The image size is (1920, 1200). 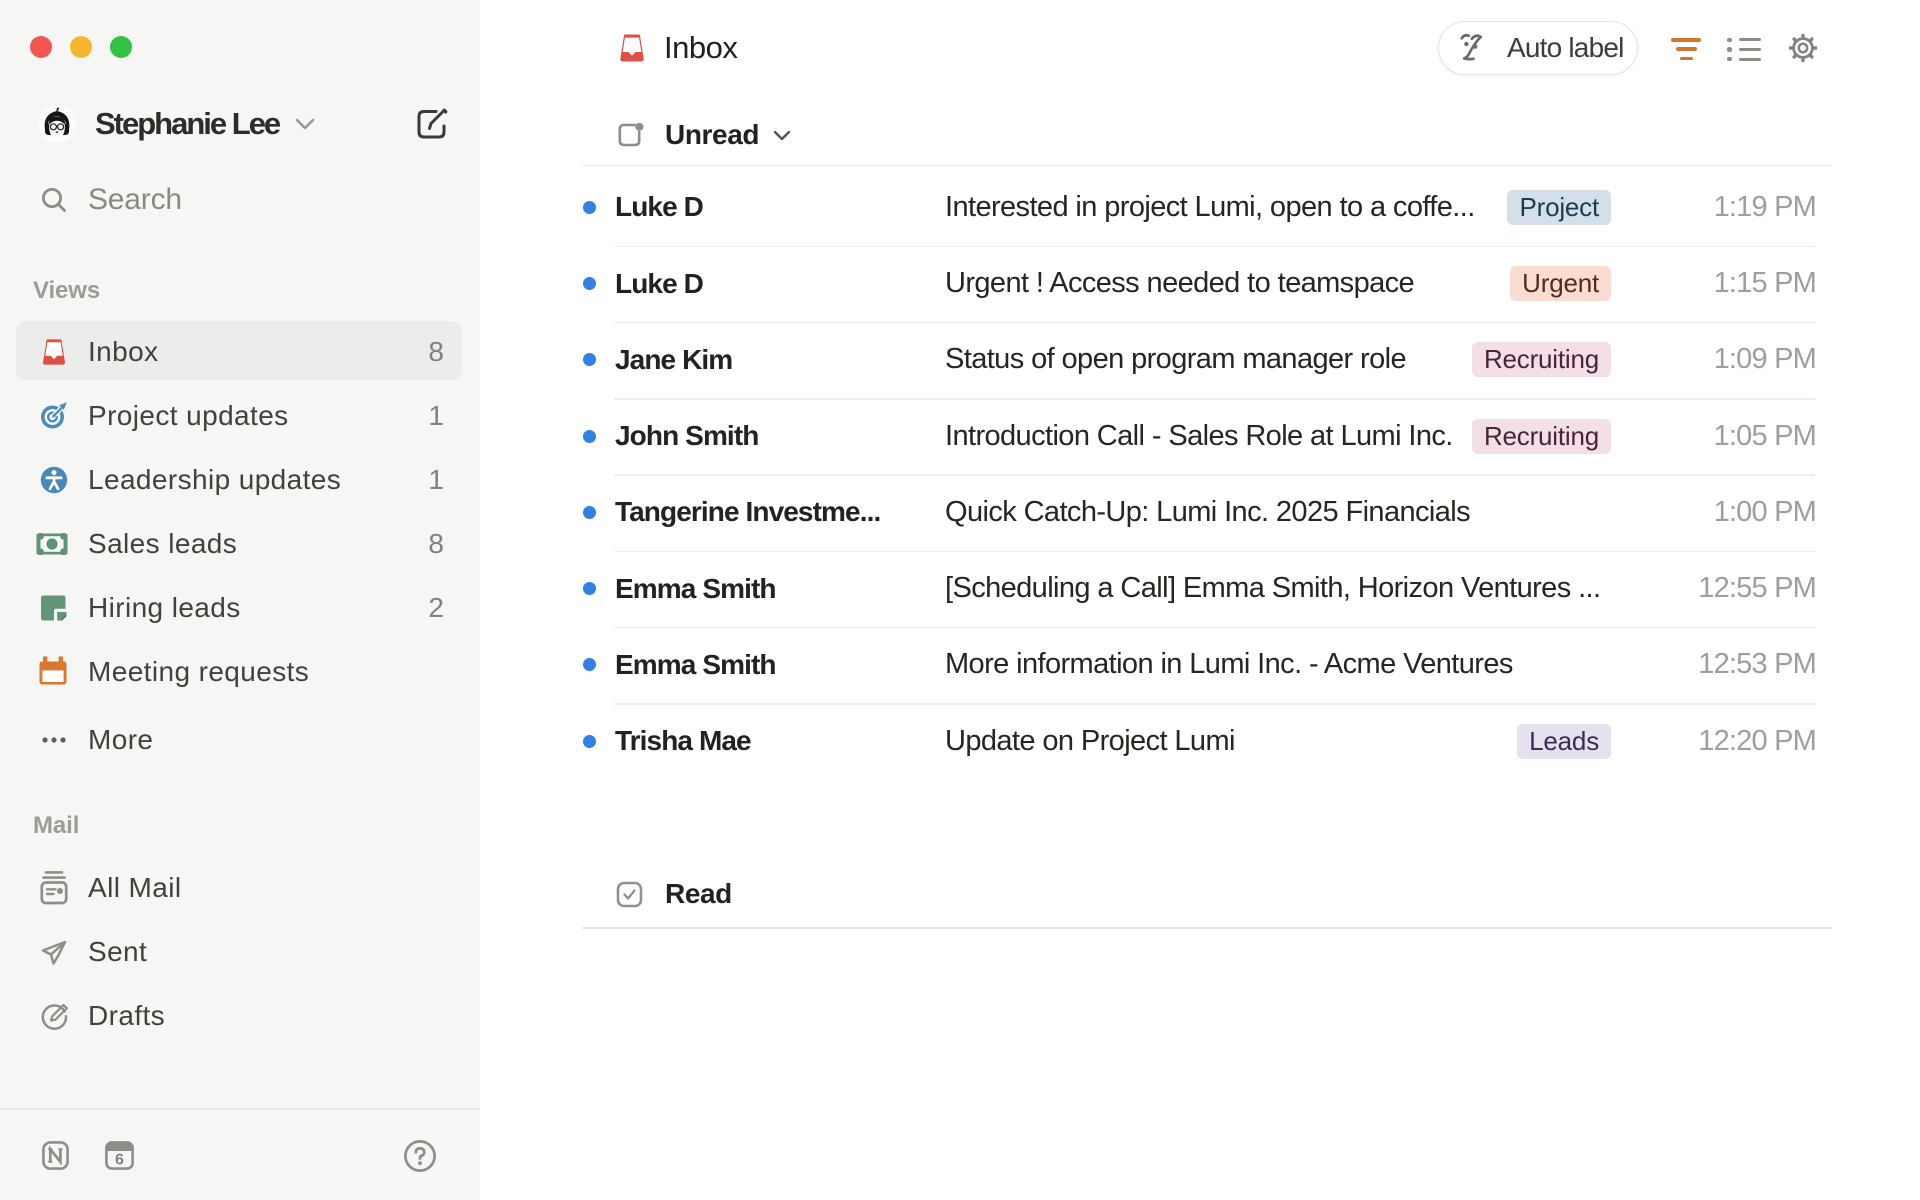 What do you see at coordinates (119, 1160) in the screenshot?
I see `svg-text: 6` at bounding box center [119, 1160].